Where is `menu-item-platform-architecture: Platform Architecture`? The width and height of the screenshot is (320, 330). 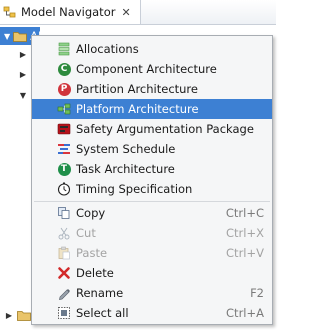
menu-item-platform-architecture: Platform Architecture is located at coordinates (152, 109).